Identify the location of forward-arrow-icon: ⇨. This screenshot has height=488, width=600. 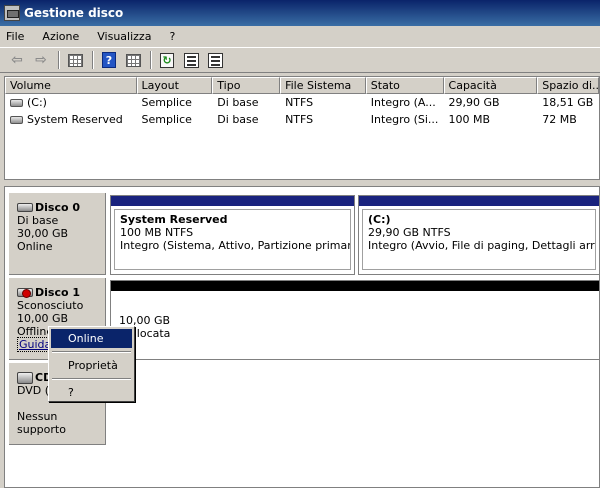
(41, 60).